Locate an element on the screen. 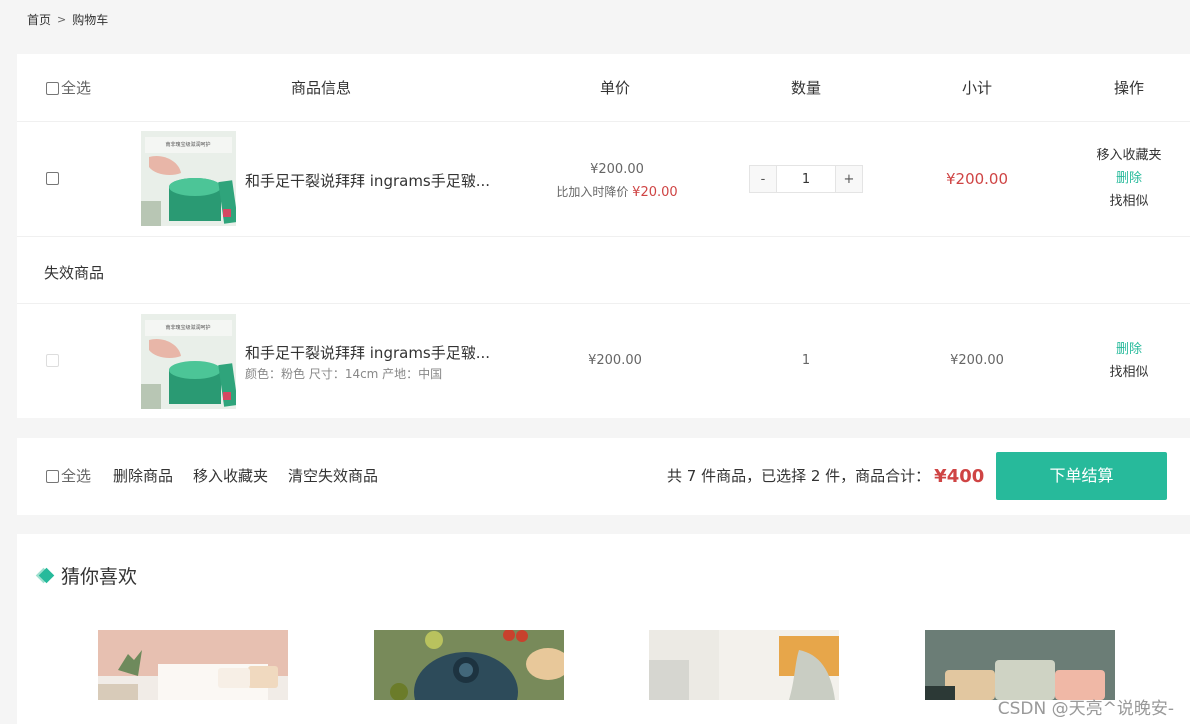  breadcrumb-home: 首页 is located at coordinates (39, 19).